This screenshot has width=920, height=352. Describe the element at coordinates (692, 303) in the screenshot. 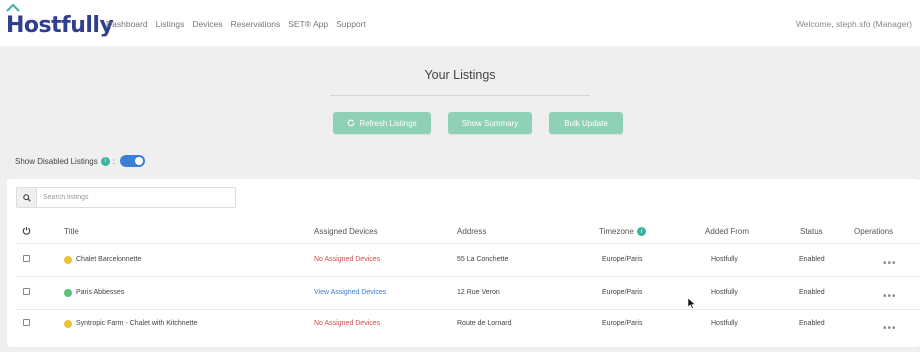

I see `mouse-cursor-icon` at that location.